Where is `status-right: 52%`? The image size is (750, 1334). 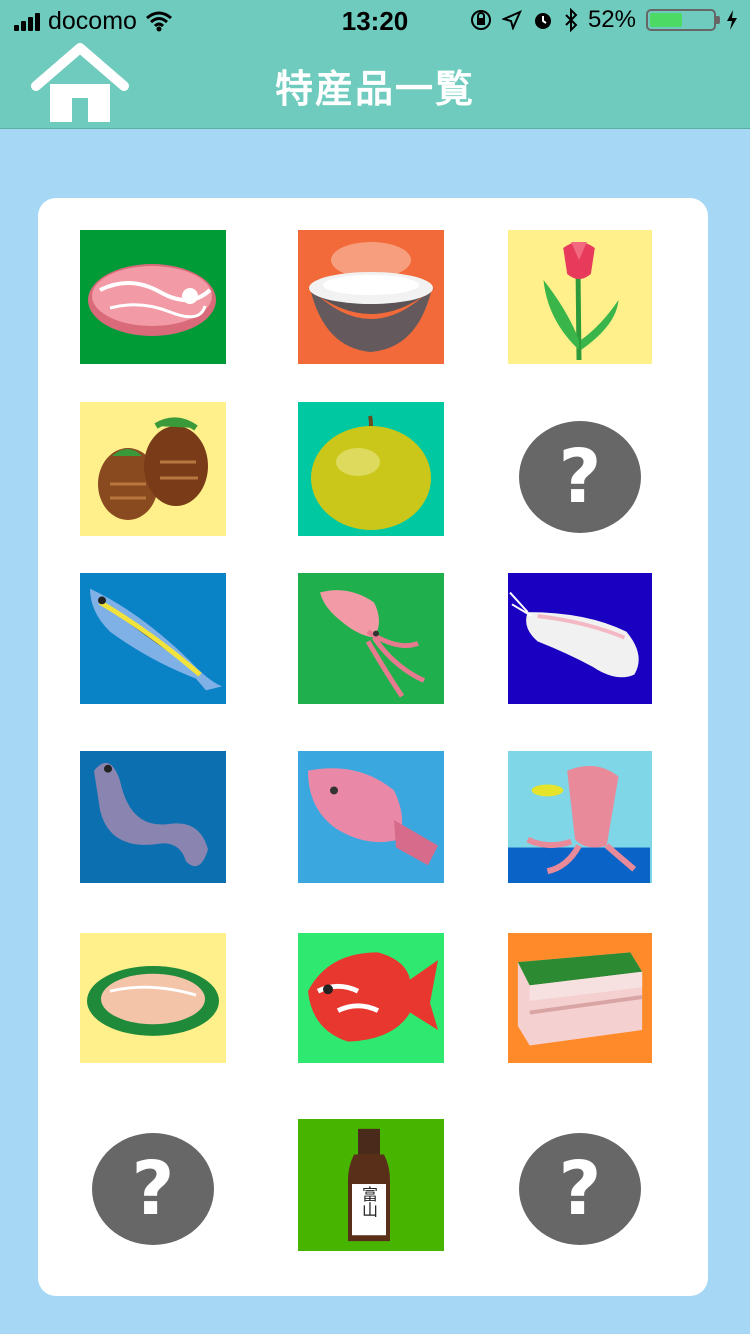 status-right: 52% is located at coordinates (604, 20).